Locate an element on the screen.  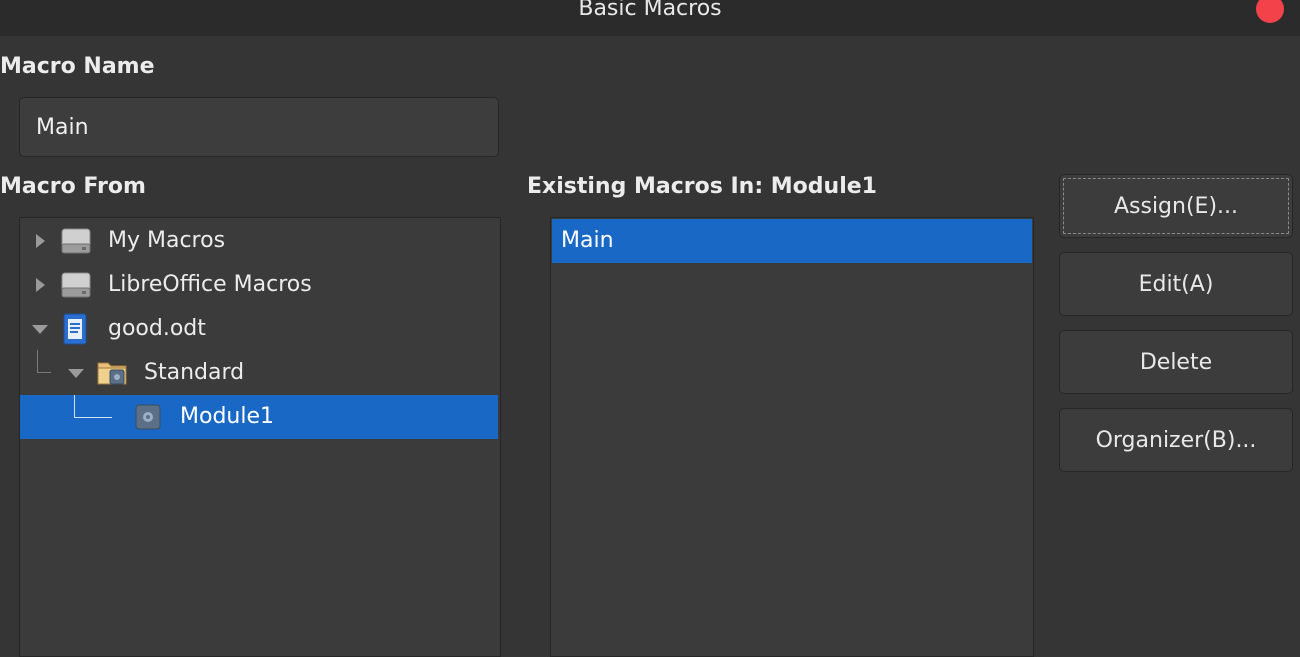
tree-item-label: good.odt is located at coordinates (157, 328).